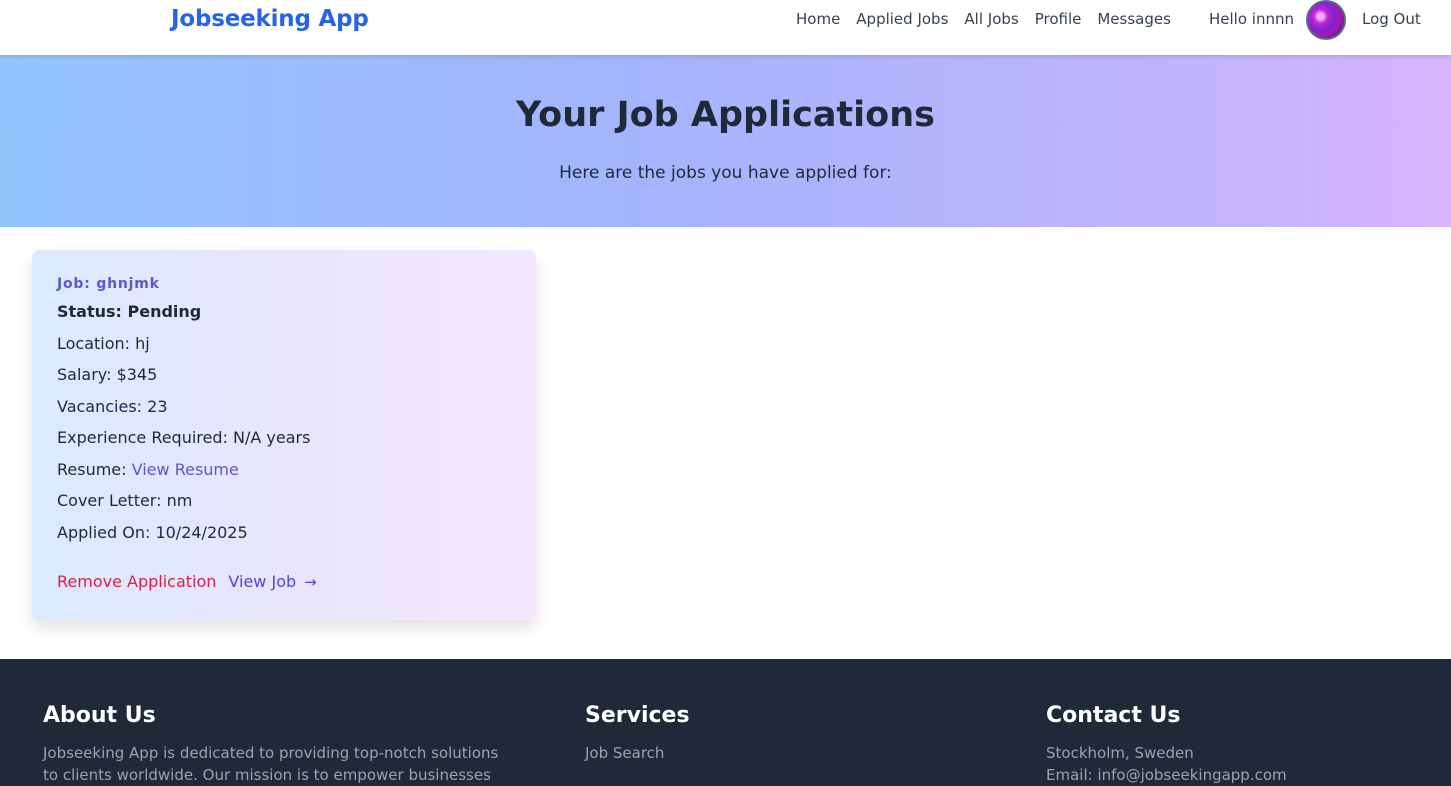  What do you see at coordinates (112, 406) in the screenshot?
I see `job-vacancies: Vacancies: 23` at bounding box center [112, 406].